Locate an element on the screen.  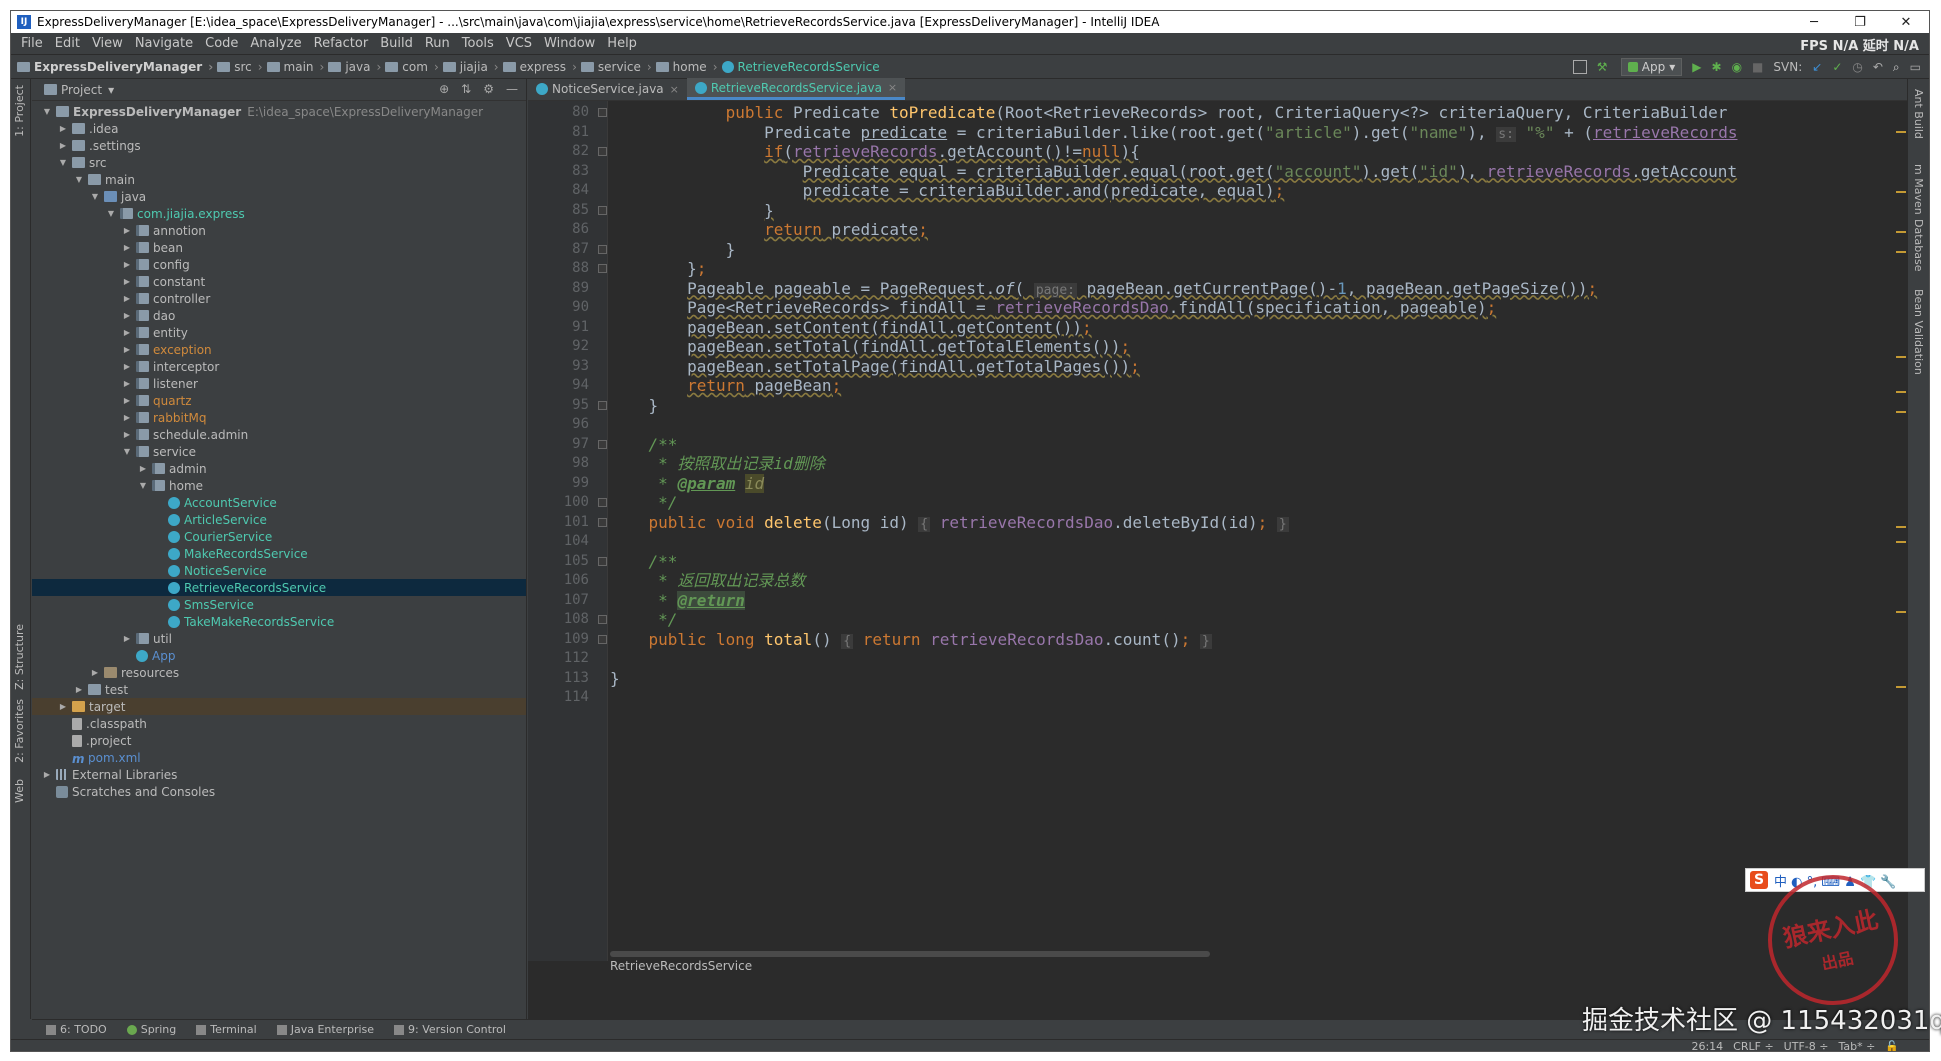
nav-crumb-src: src › is located at coordinates (240, 67).